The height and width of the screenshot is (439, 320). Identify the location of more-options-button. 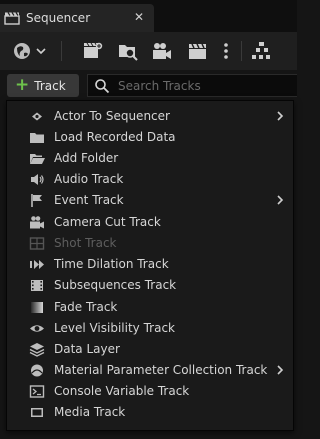
(226, 51).